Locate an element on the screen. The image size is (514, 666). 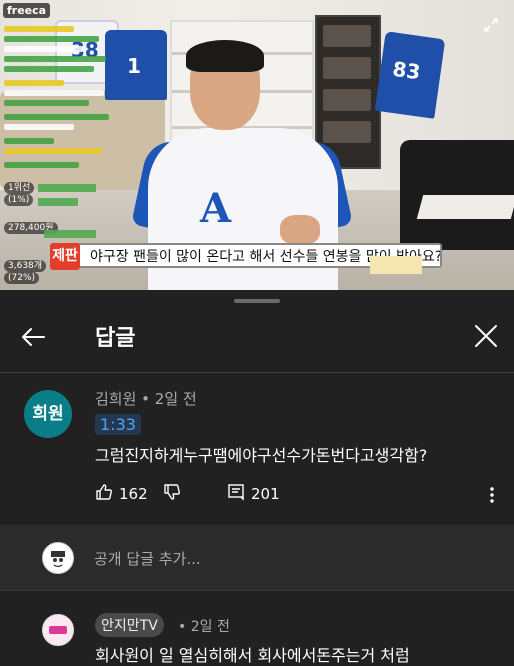
avatar: 희원 is located at coordinates (48, 414).